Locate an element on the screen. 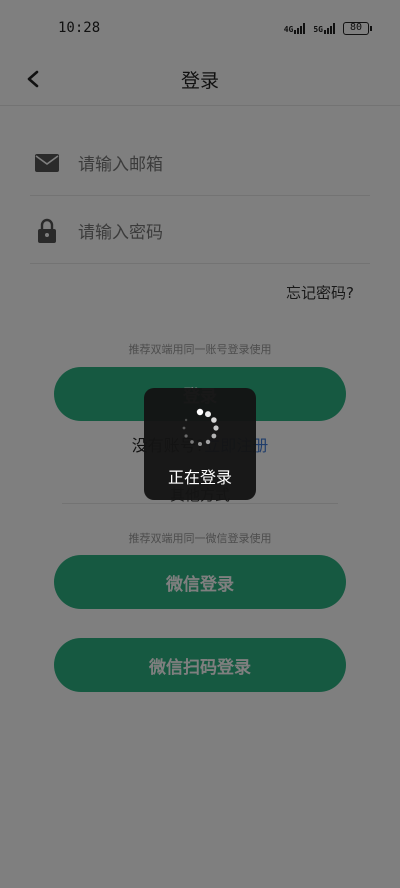 This screenshot has height=888, width=400. loading-spinner-icon is located at coordinates (200, 427).